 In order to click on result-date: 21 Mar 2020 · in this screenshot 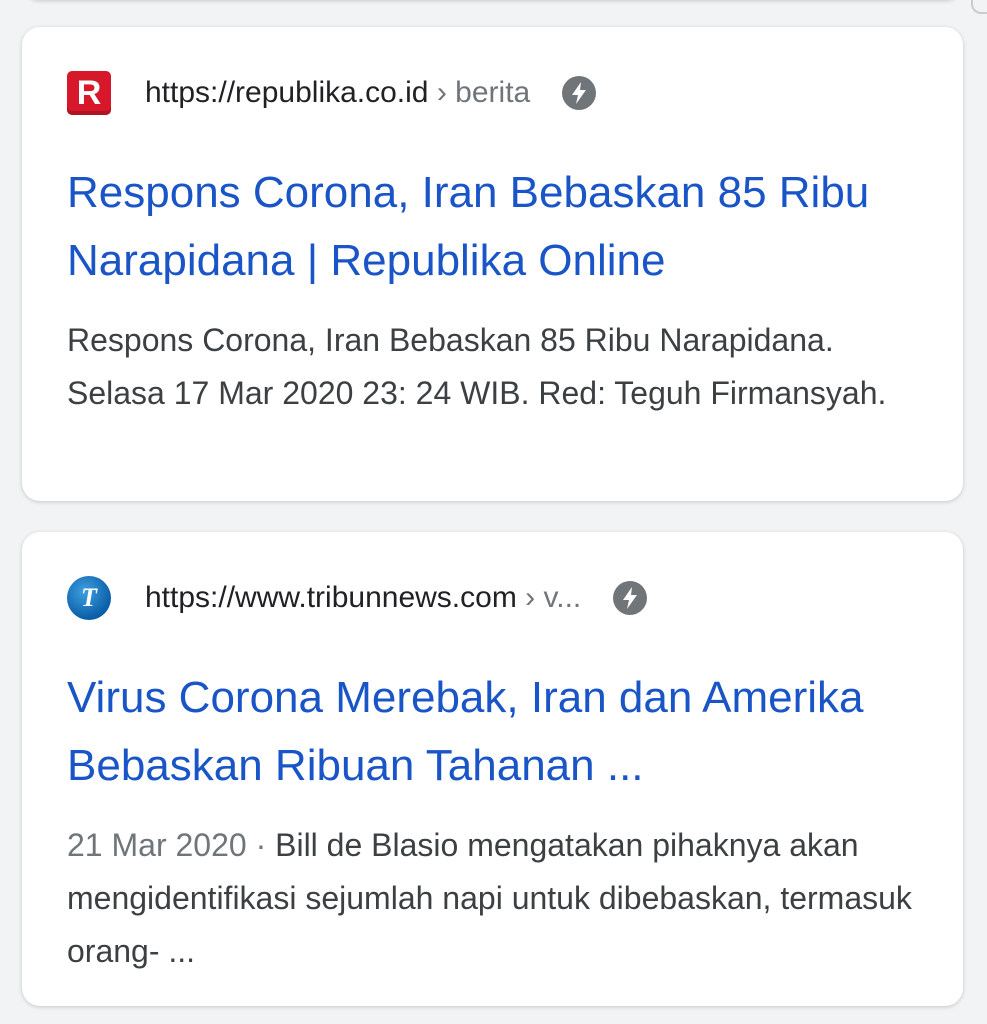, I will do `click(171, 845)`.